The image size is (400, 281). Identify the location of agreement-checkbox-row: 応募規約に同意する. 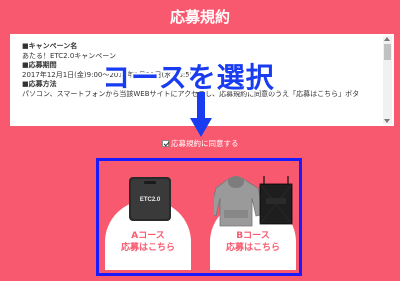
(200, 143).